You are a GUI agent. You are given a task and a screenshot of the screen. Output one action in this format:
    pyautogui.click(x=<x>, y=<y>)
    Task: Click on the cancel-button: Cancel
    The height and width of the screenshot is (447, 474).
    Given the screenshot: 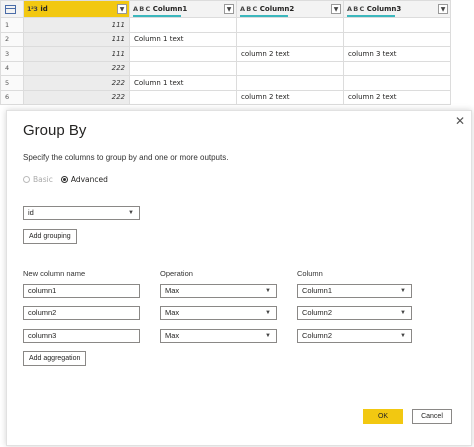 What is the action you would take?
    pyautogui.click(x=432, y=416)
    